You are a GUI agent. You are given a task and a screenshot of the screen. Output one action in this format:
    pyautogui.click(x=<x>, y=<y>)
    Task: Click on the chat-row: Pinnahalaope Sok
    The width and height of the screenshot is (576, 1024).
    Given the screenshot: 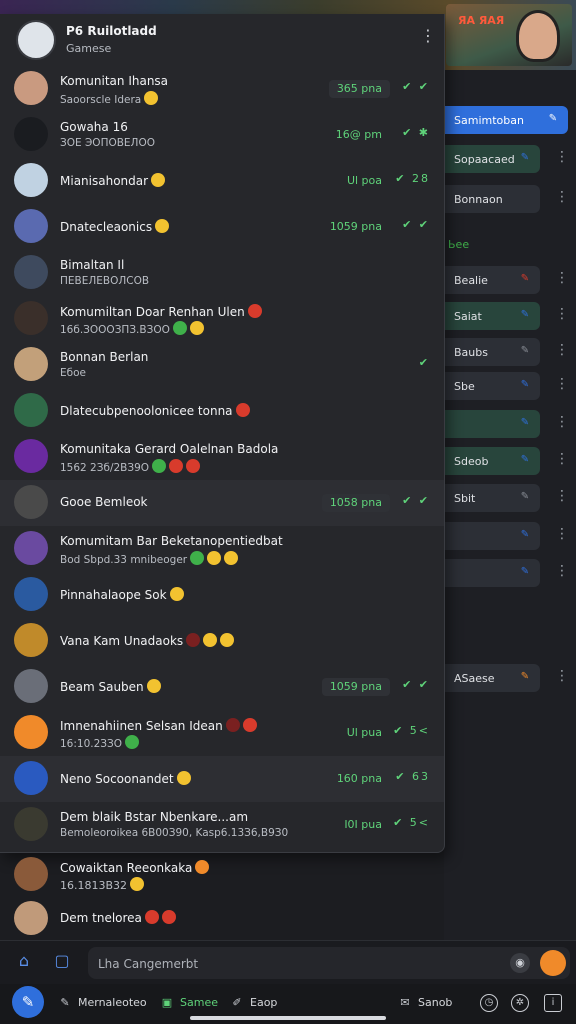 What is the action you would take?
    pyautogui.click(x=222, y=595)
    